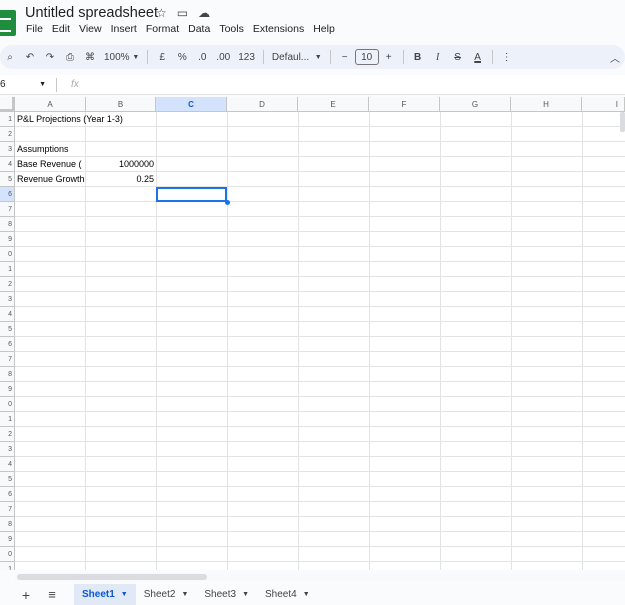 The image size is (625, 605). What do you see at coordinates (507, 57) in the screenshot?
I see `more-options-icon: ⋮` at bounding box center [507, 57].